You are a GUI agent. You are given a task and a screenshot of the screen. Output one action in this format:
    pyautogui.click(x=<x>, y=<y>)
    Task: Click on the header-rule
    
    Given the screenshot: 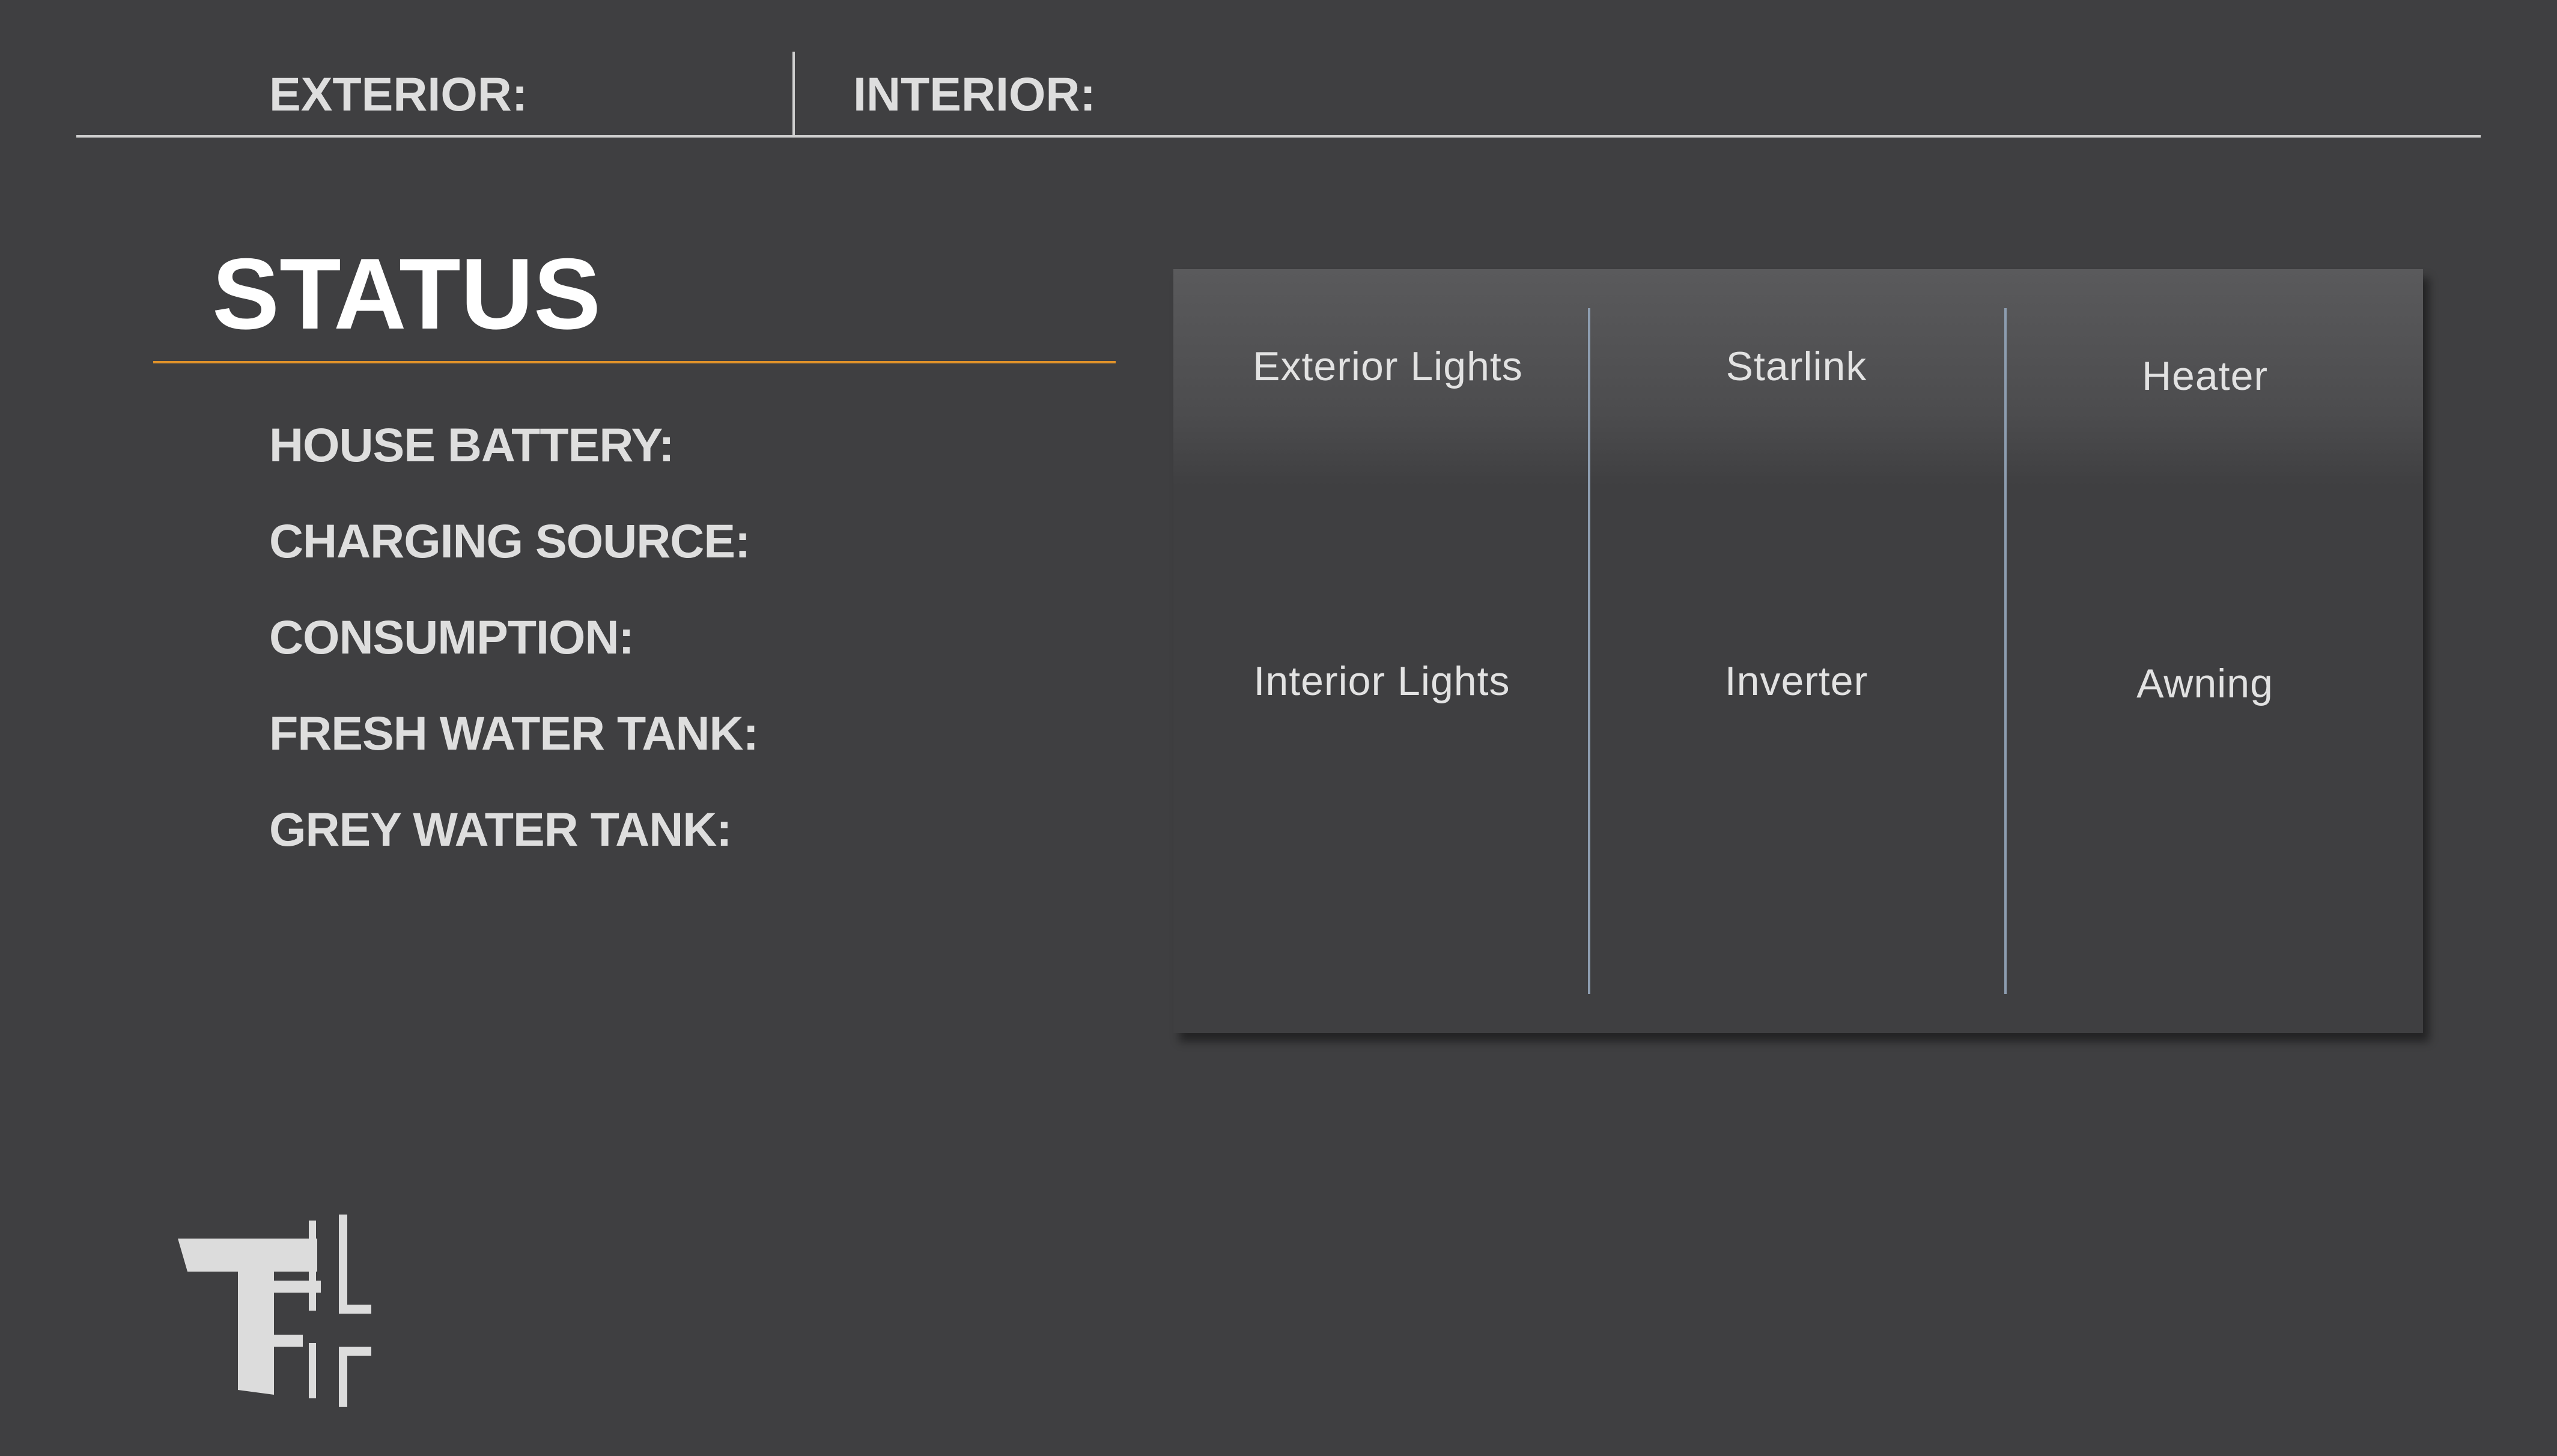 What is the action you would take?
    pyautogui.click(x=1278, y=136)
    